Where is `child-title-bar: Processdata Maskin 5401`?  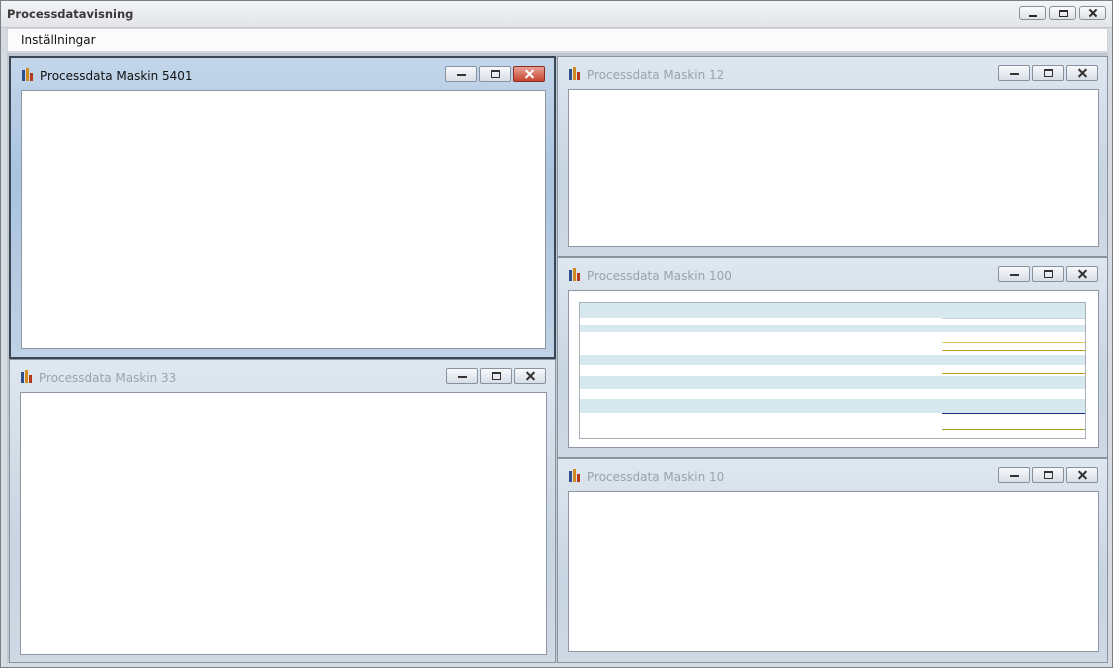 child-title-bar: Processdata Maskin 5401 is located at coordinates (282, 74).